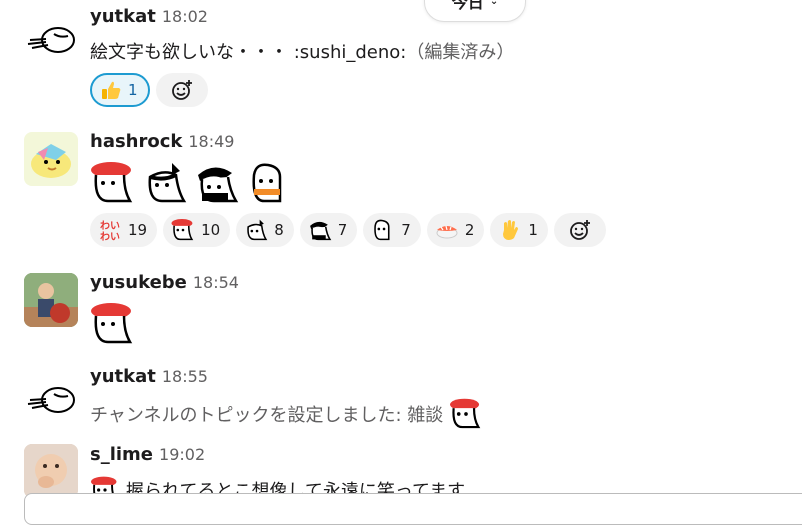 The width and height of the screenshot is (802, 525). I want to click on message-header: yusukebe 18:54, so click(164, 282).